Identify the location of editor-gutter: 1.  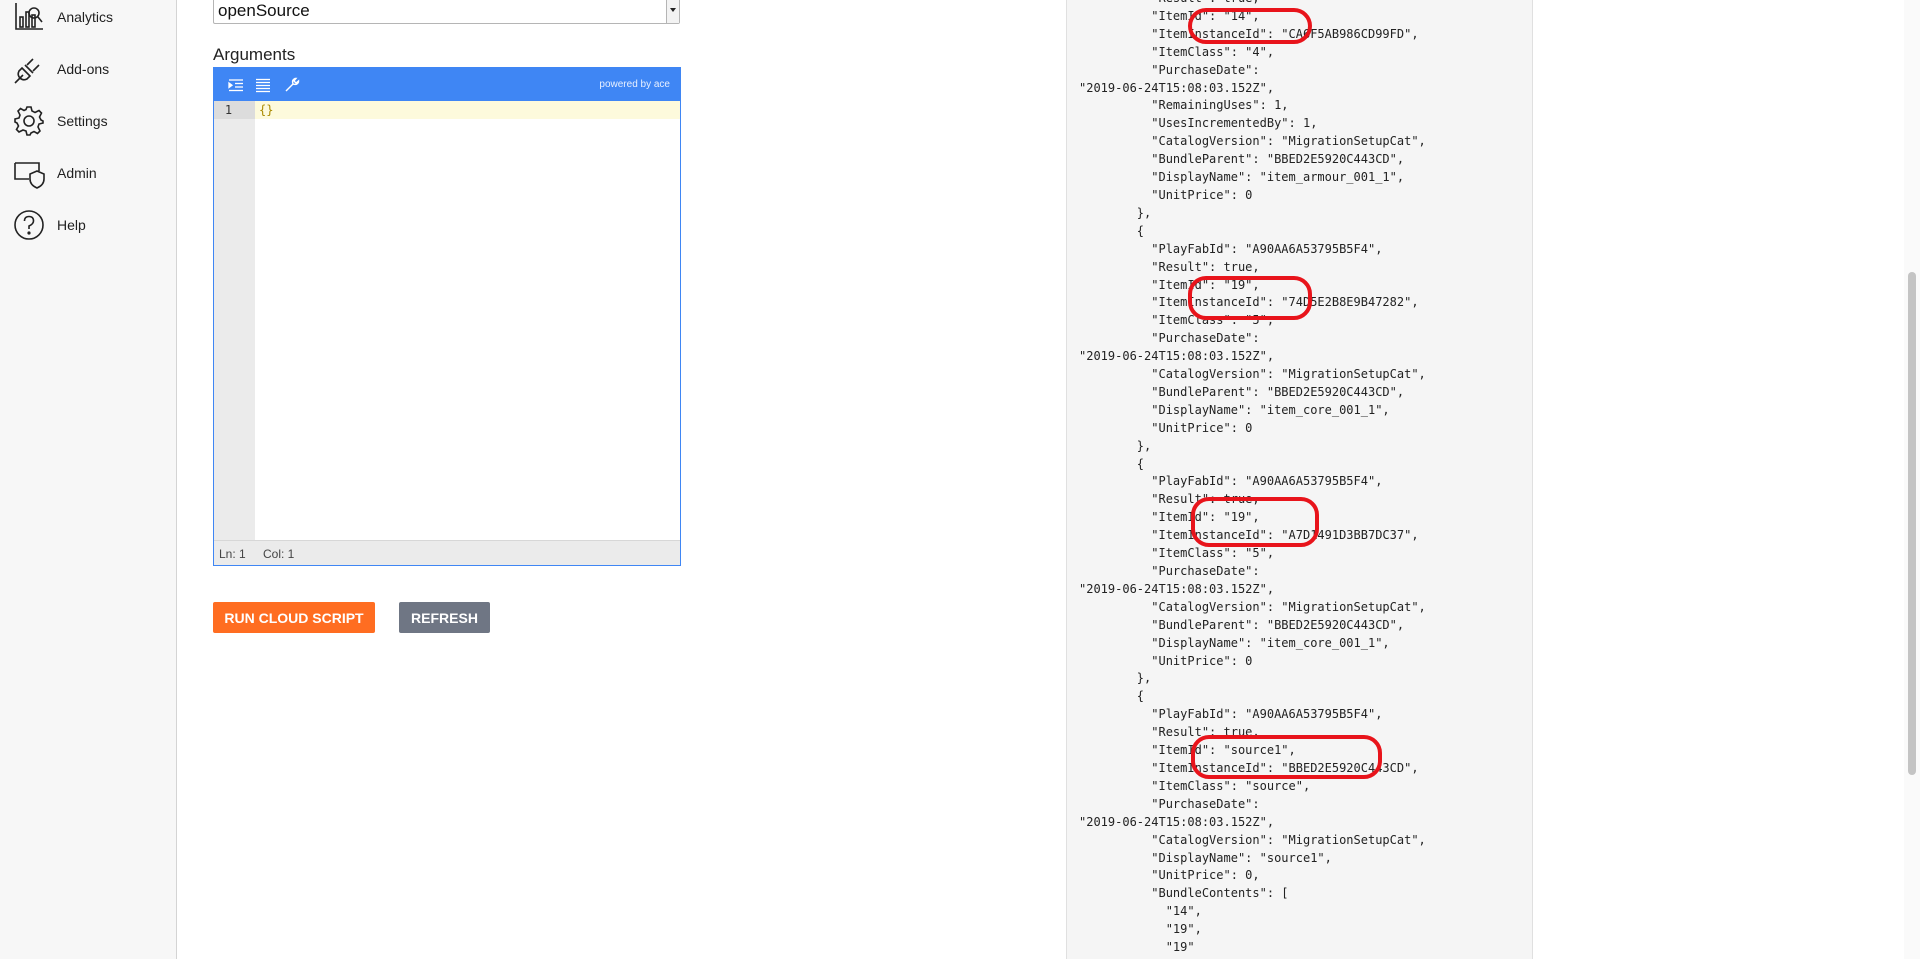
(234, 320).